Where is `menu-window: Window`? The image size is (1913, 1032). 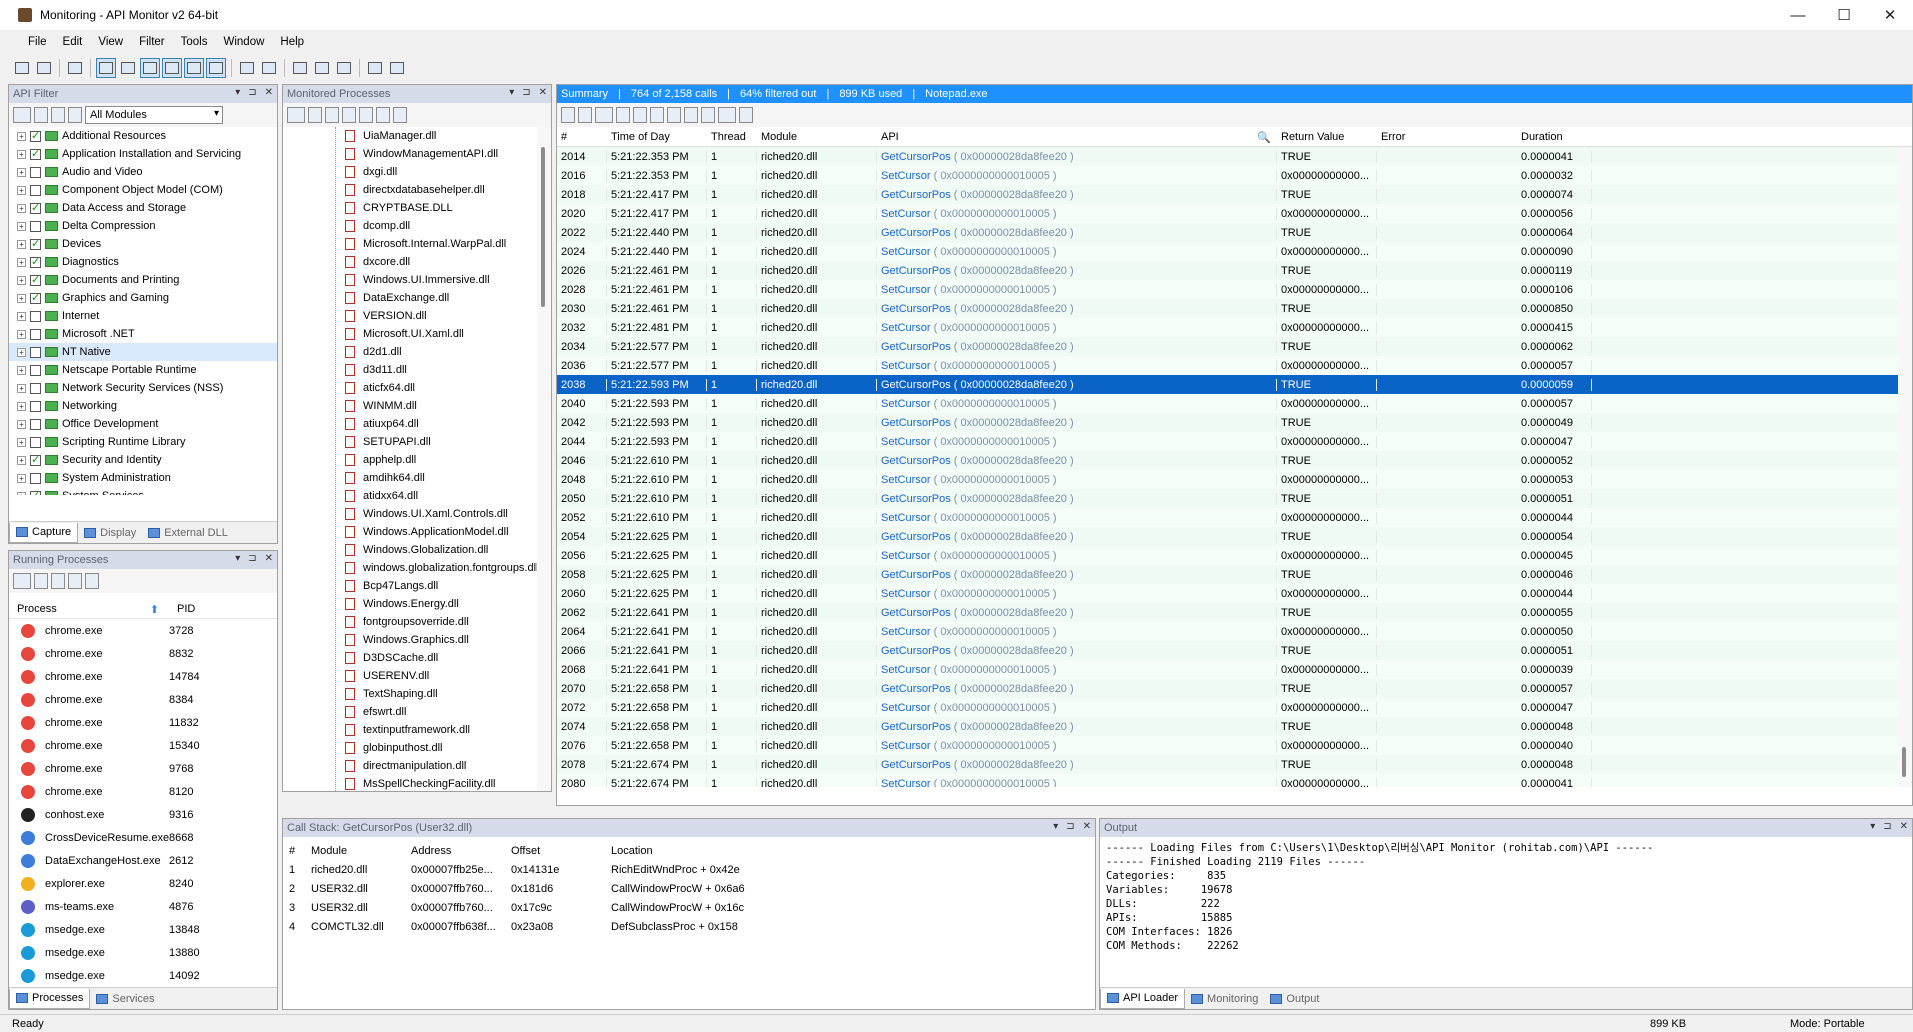
menu-window: Window is located at coordinates (244, 42).